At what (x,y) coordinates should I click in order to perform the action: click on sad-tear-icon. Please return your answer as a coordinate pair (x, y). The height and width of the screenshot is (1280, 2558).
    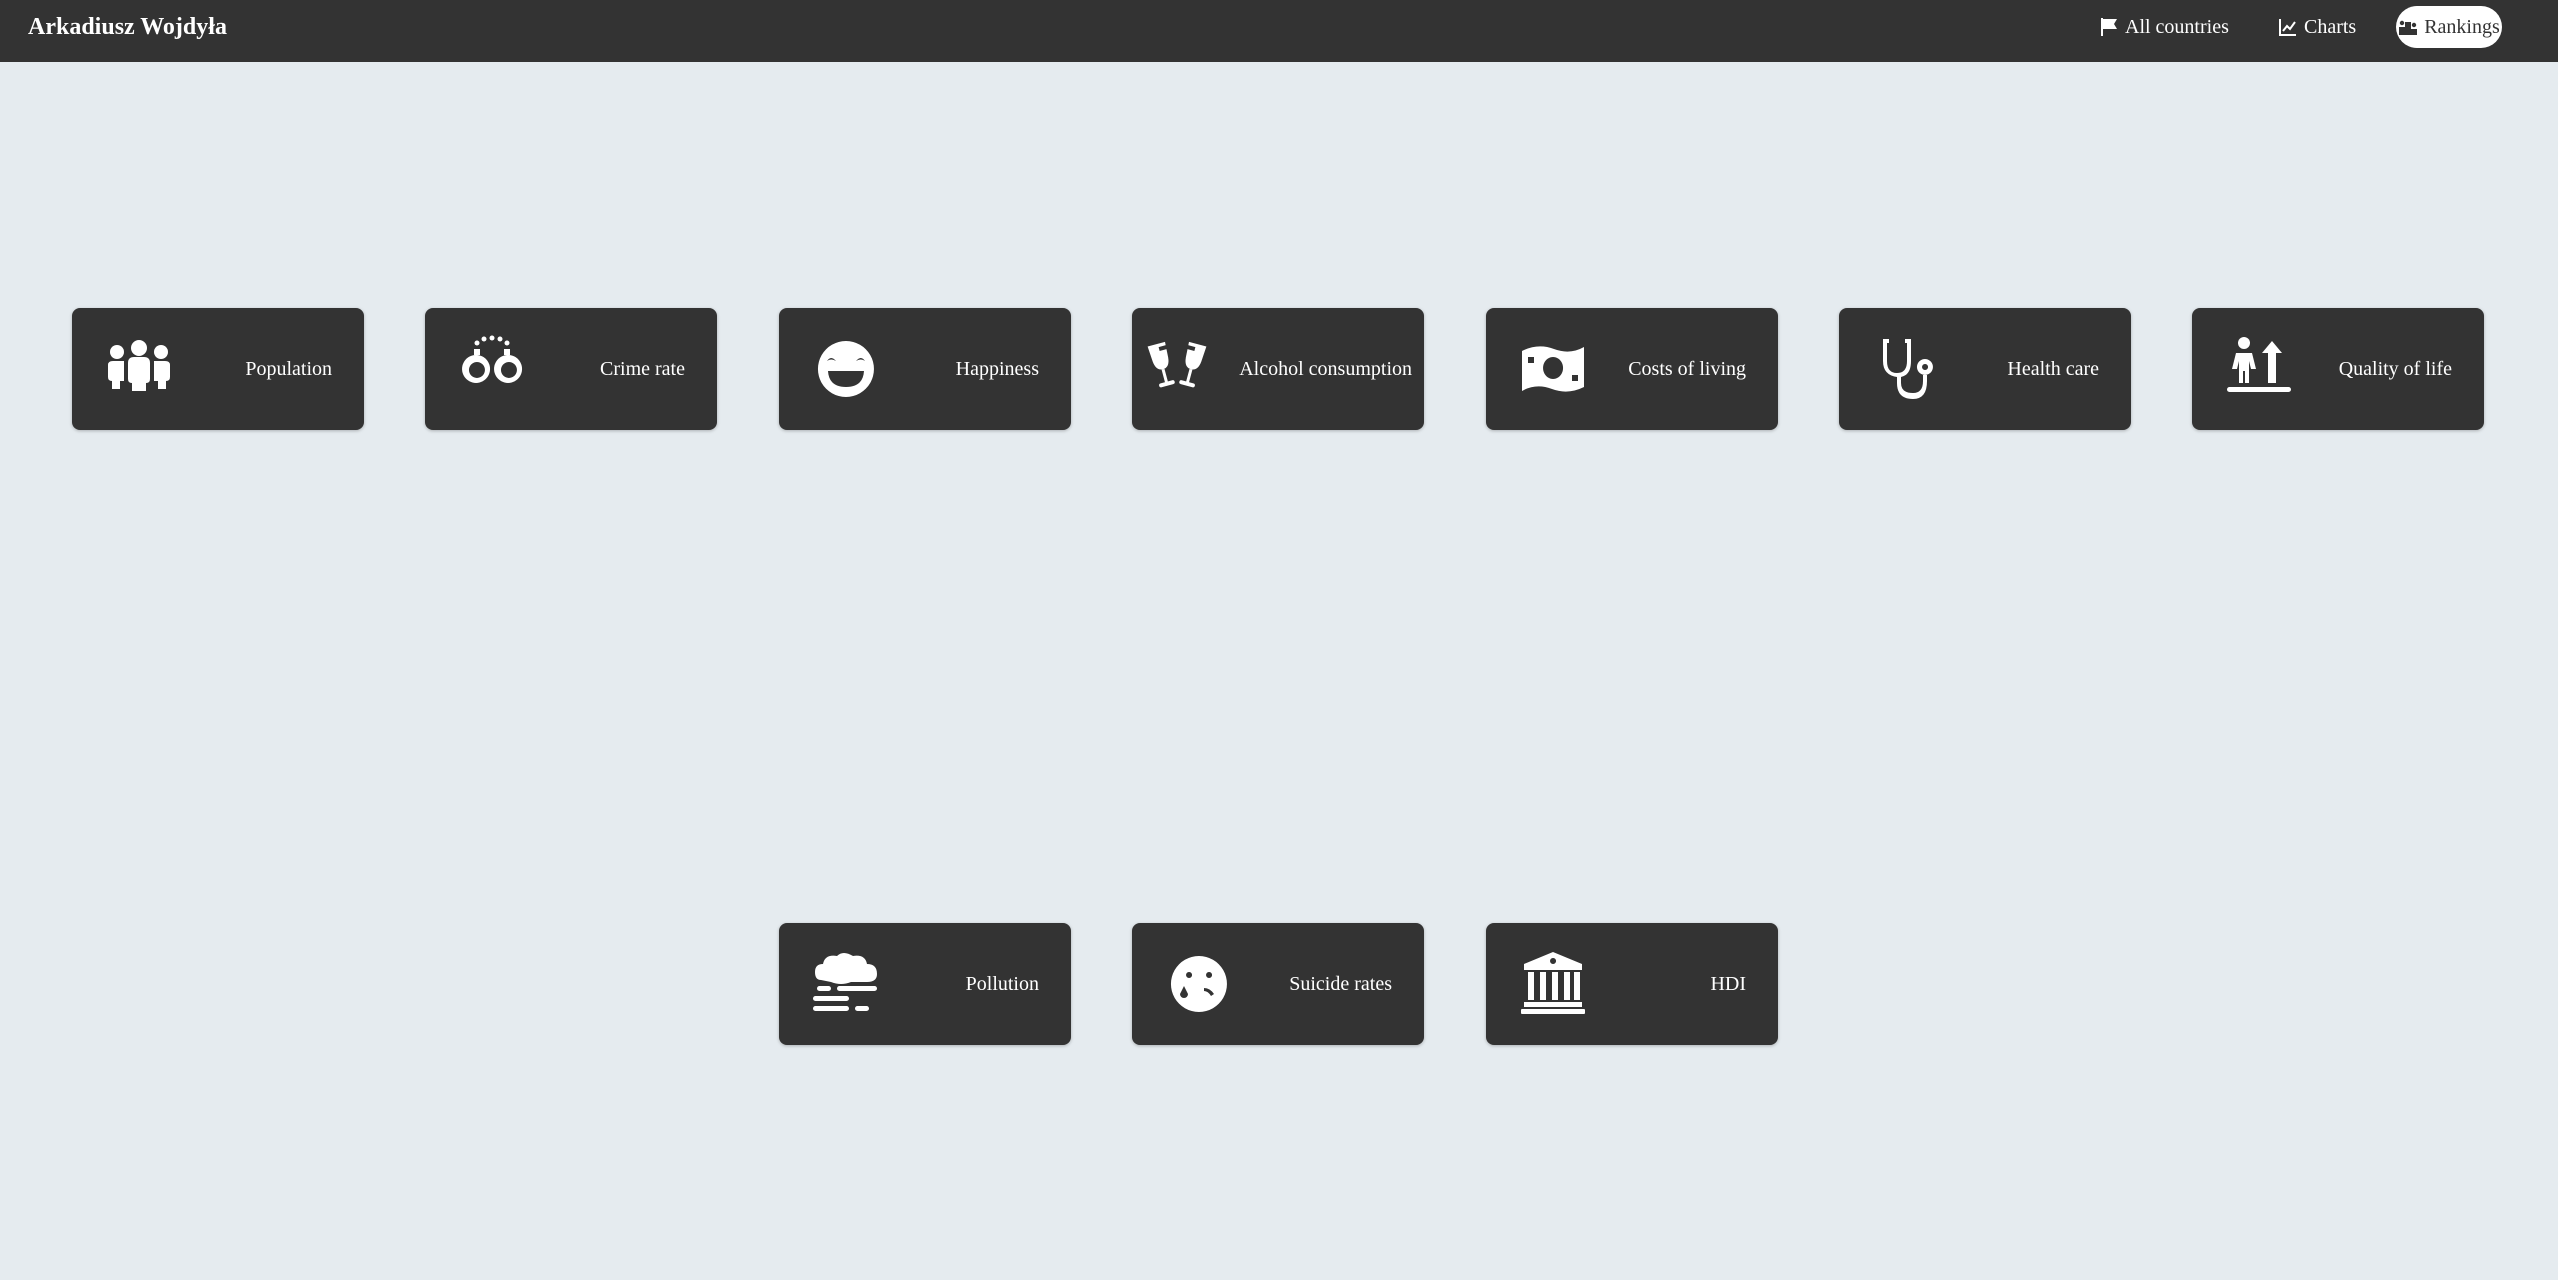
    Looking at the image, I should click on (1199, 984).